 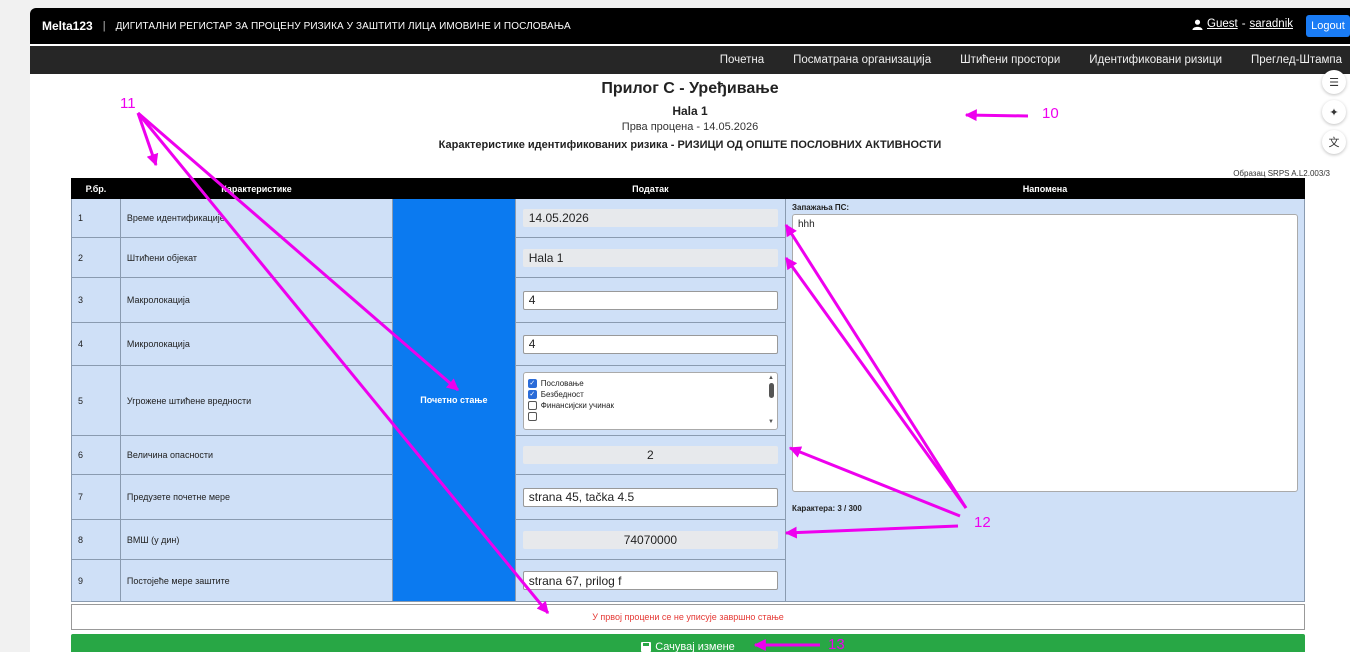 I want to click on row-label: Макролокација, so click(x=256, y=300).